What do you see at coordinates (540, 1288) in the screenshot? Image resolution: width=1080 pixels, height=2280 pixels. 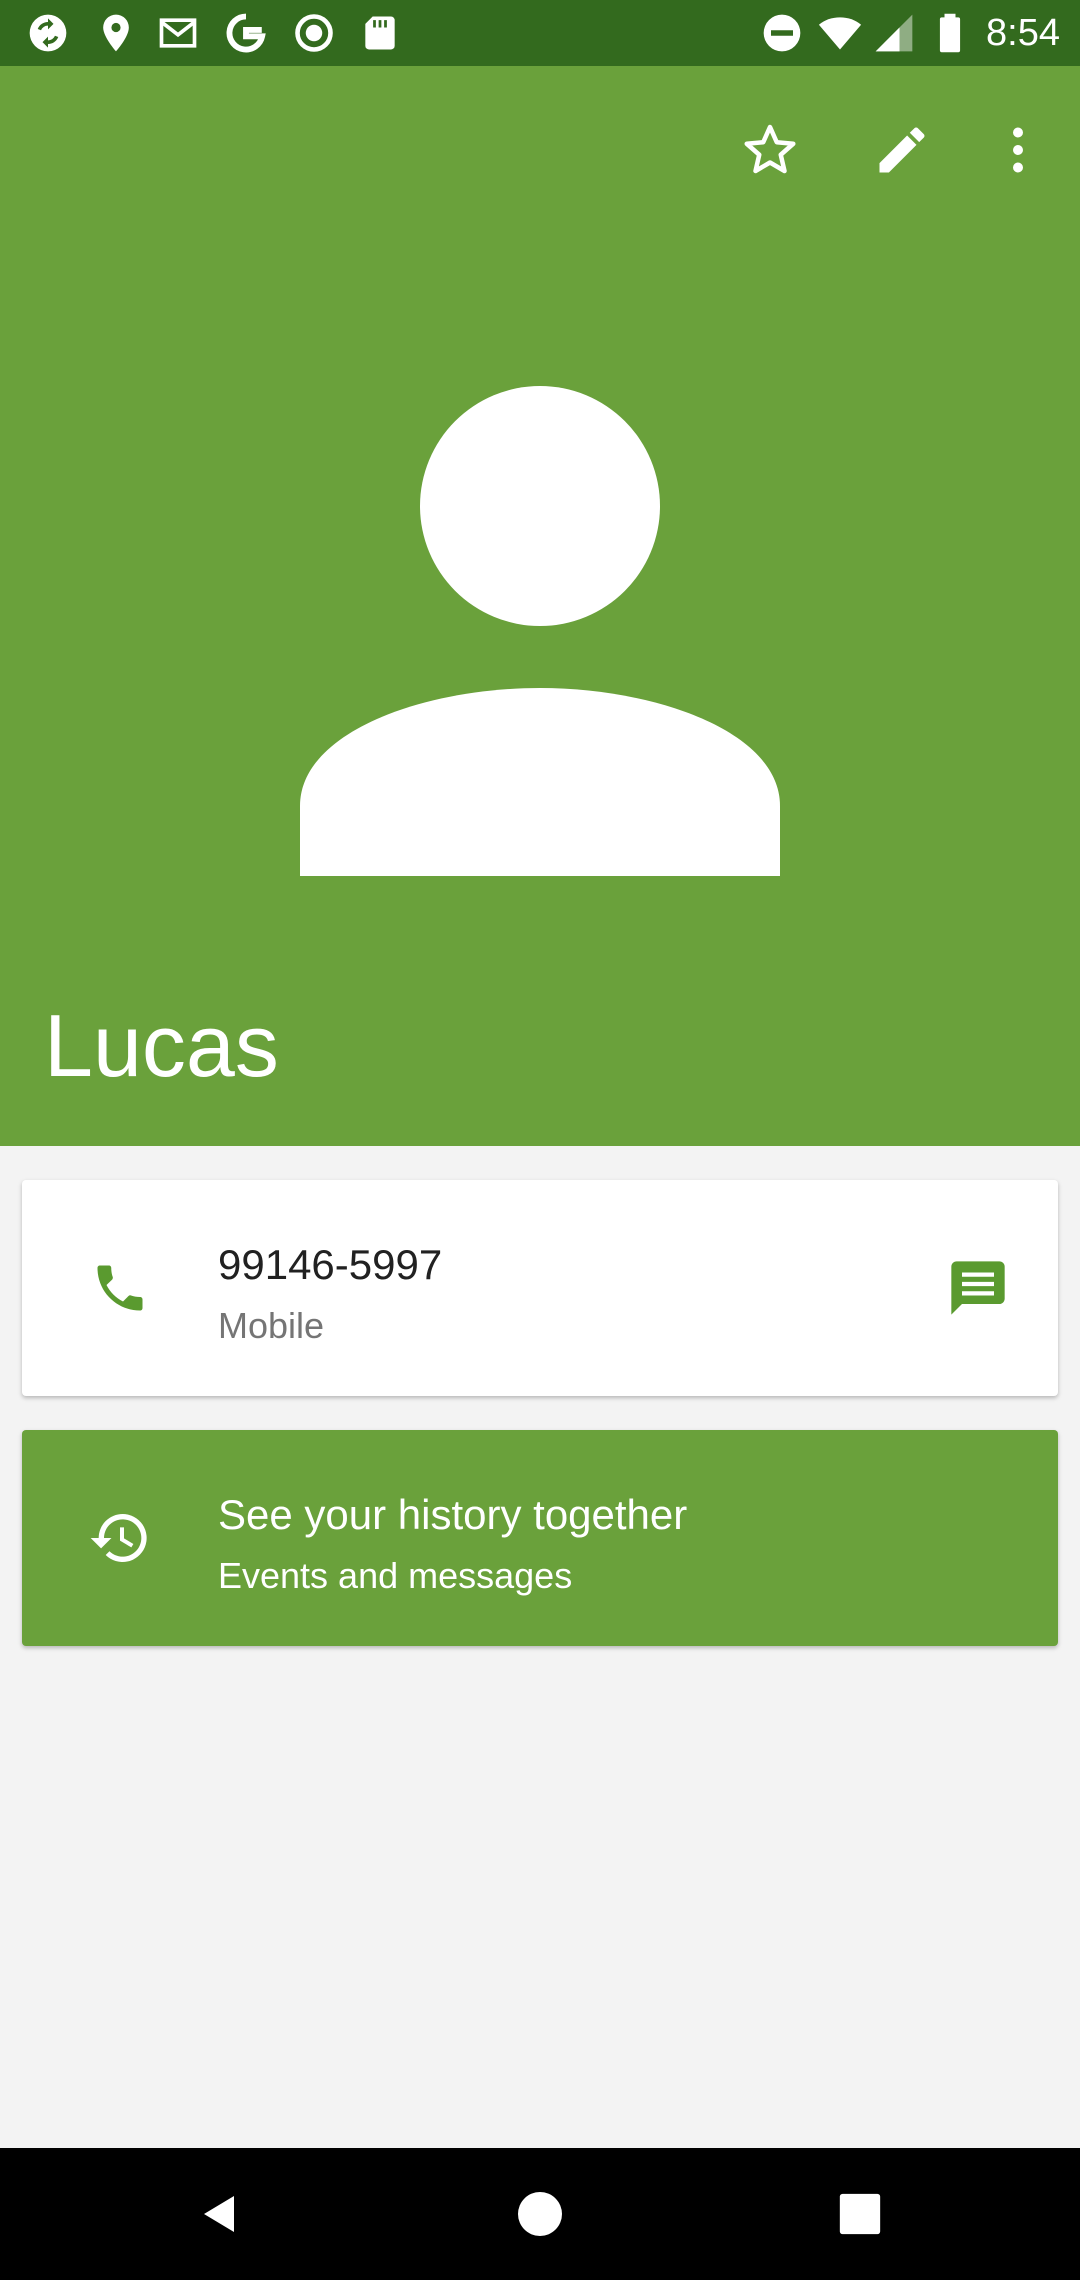 I see `phone-number-card: 99146-5997 Mobile` at bounding box center [540, 1288].